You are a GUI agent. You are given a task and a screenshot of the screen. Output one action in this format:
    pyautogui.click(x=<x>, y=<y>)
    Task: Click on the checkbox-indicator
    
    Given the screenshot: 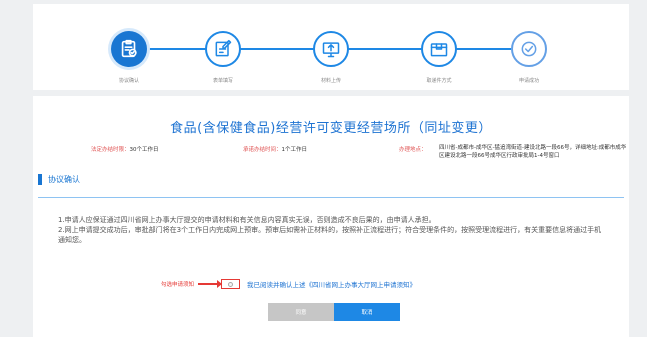 What is the action you would take?
    pyautogui.click(x=231, y=284)
    